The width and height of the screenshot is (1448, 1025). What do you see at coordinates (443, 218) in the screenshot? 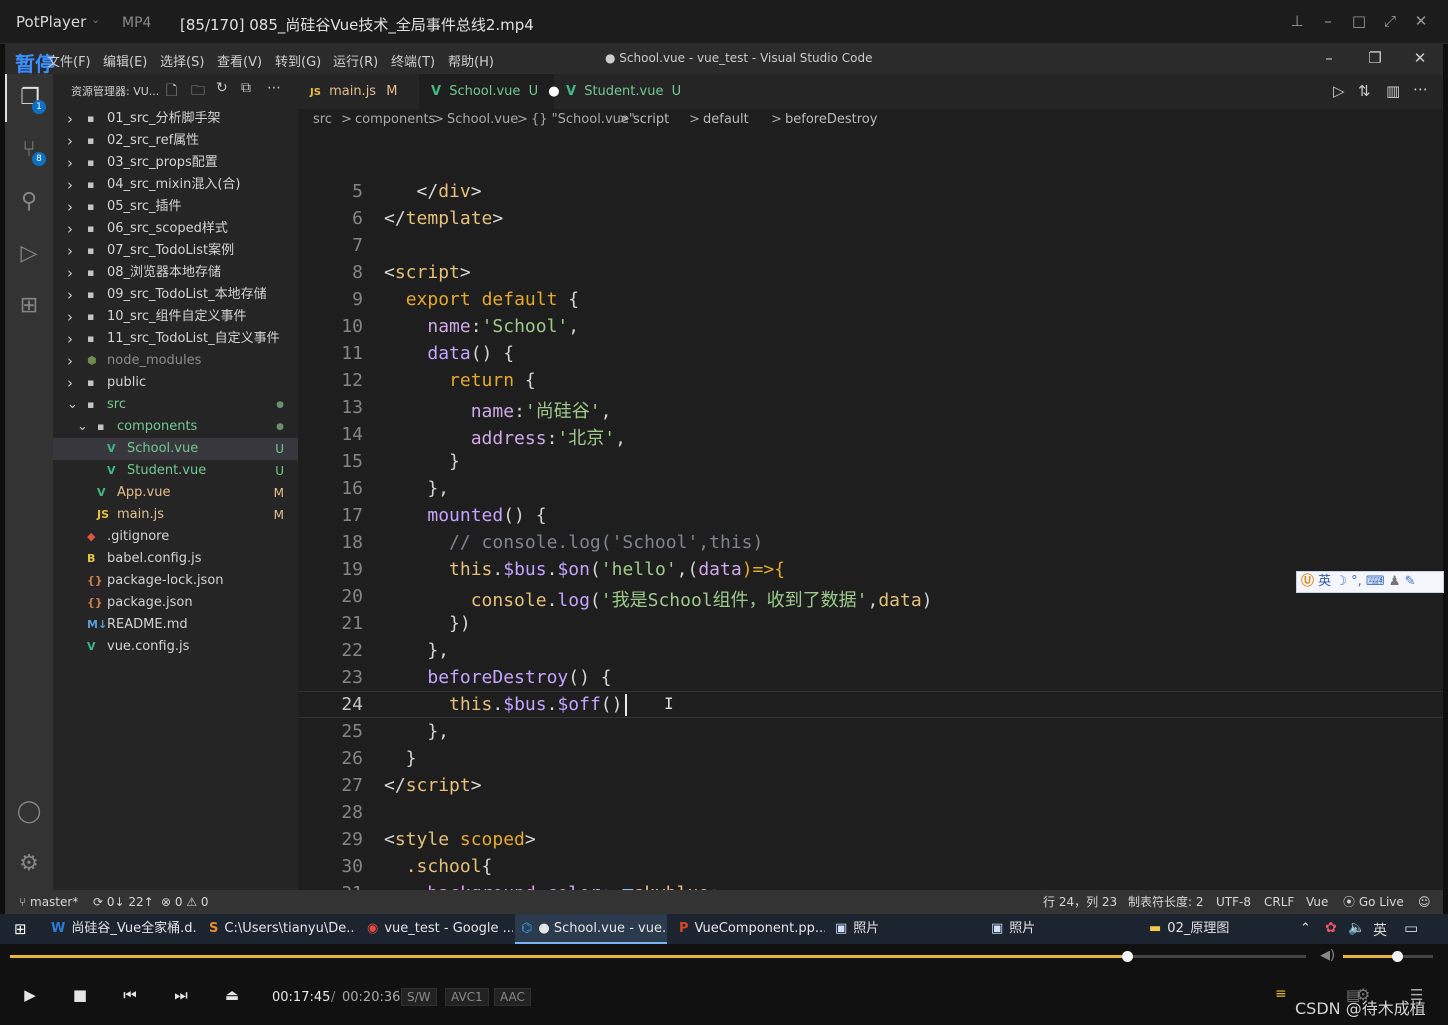
I see `code-line: </template>` at bounding box center [443, 218].